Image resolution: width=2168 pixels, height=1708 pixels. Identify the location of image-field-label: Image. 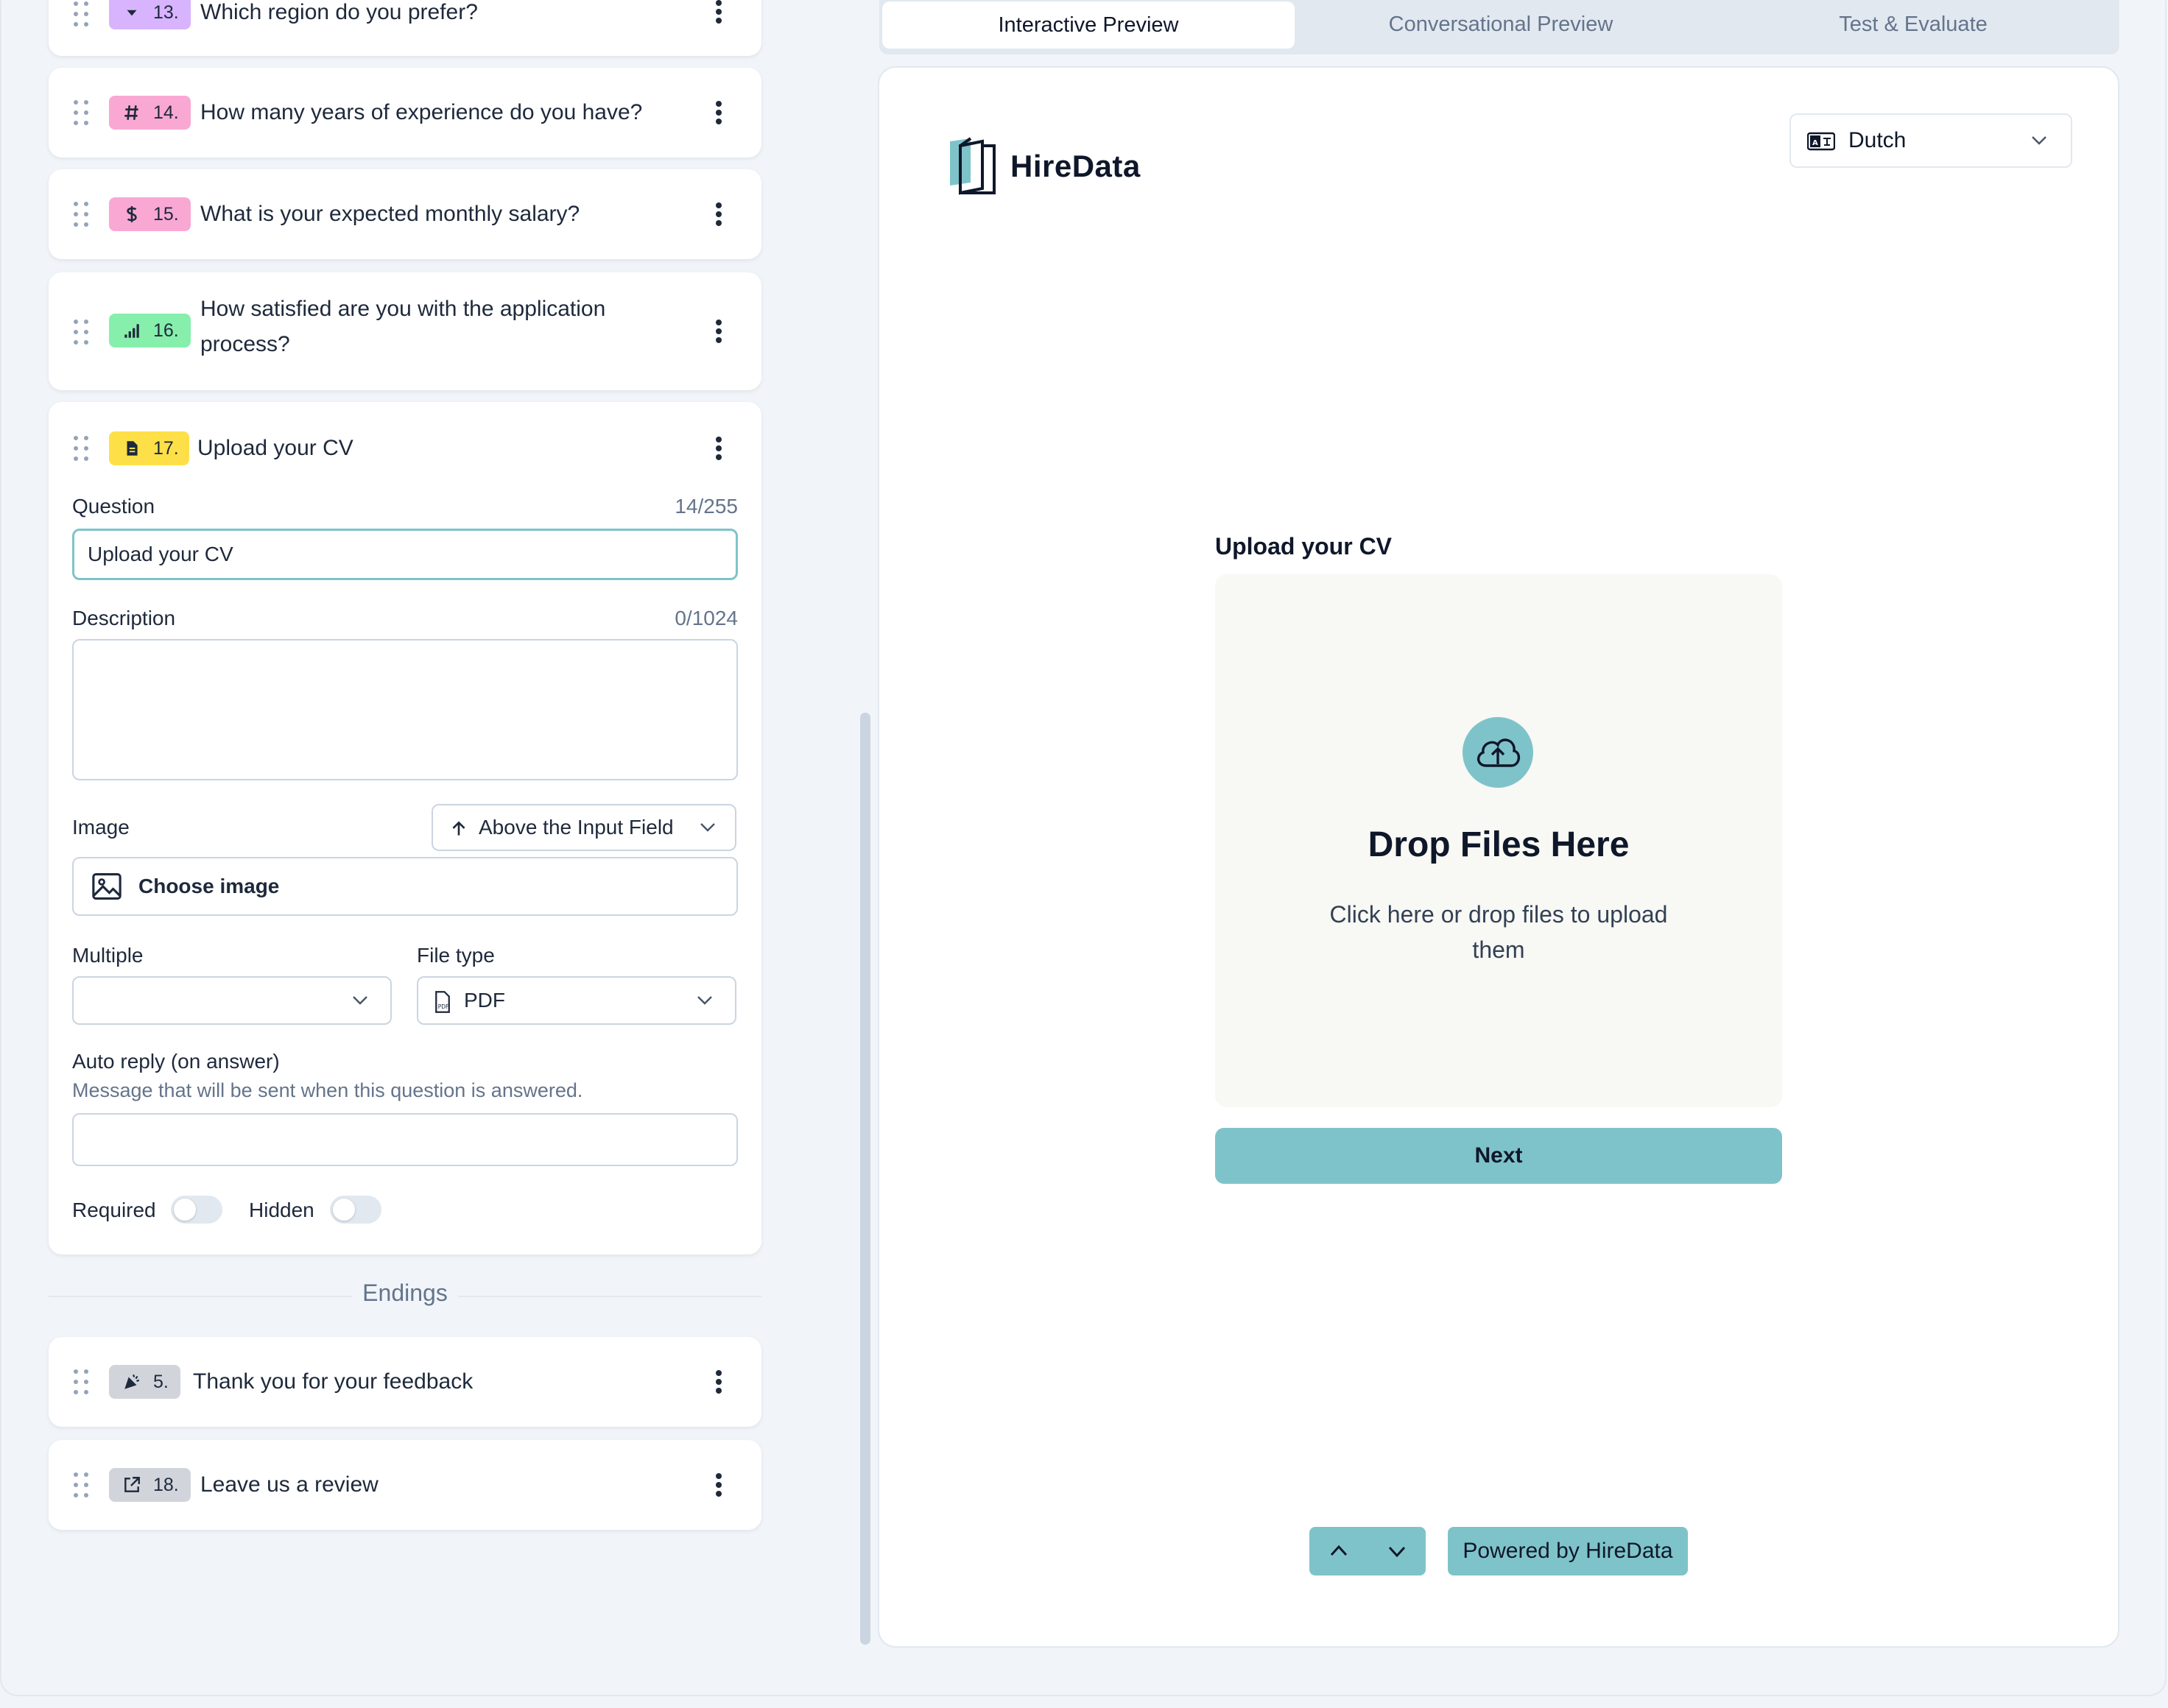
(101, 827).